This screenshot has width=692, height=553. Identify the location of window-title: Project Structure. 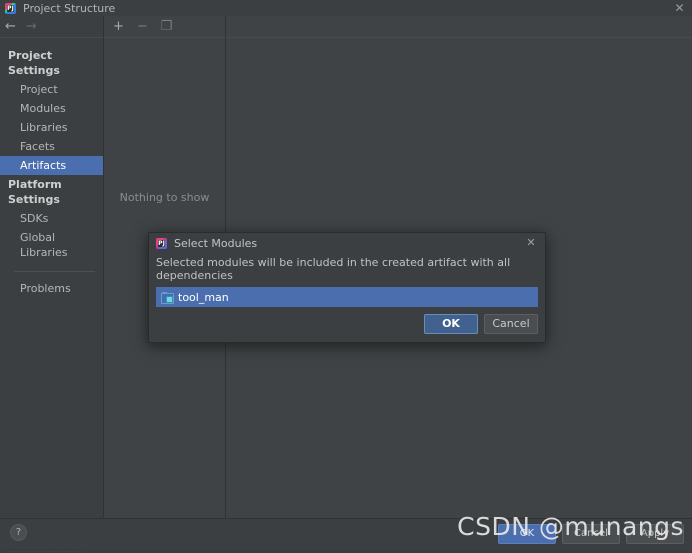
(69, 8).